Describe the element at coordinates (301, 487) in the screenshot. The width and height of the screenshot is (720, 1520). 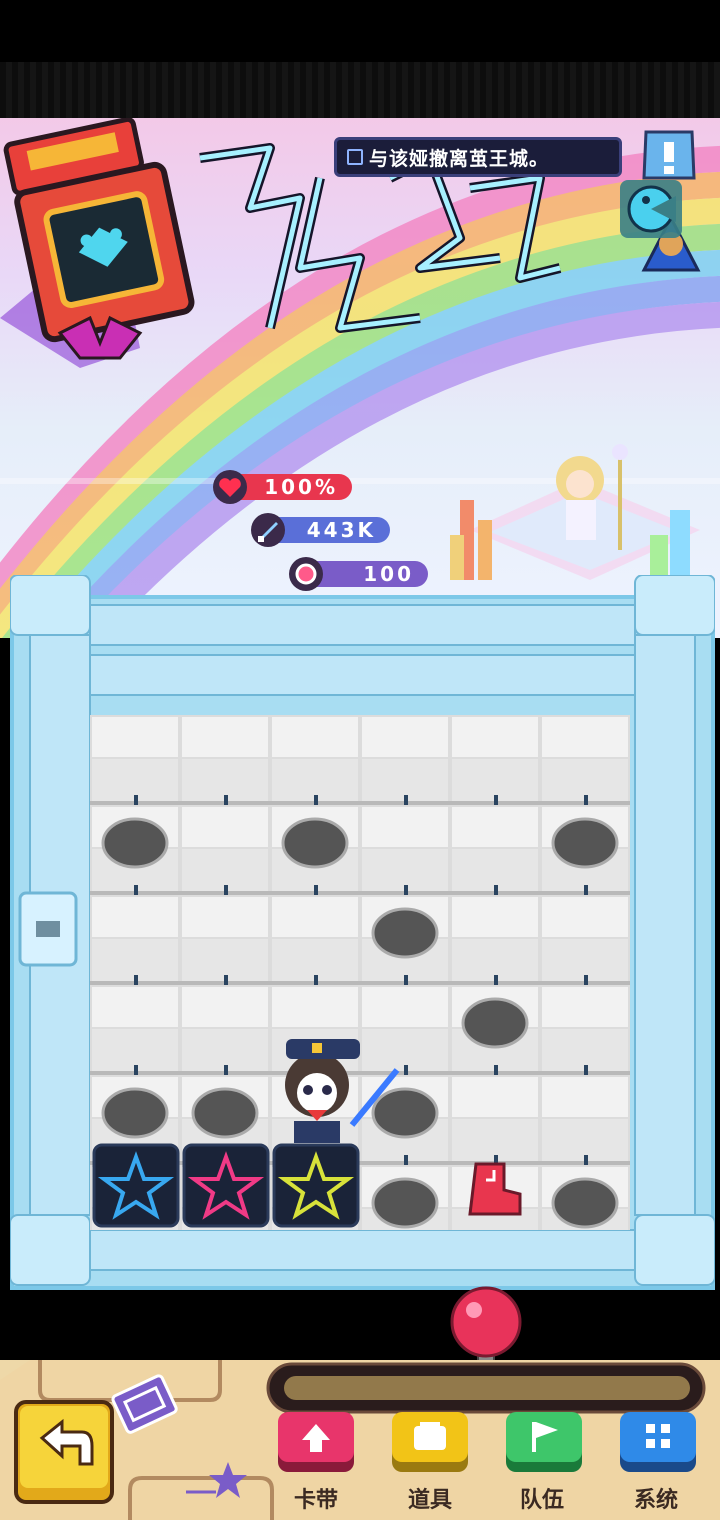
I see `hp-value: 100%` at that location.